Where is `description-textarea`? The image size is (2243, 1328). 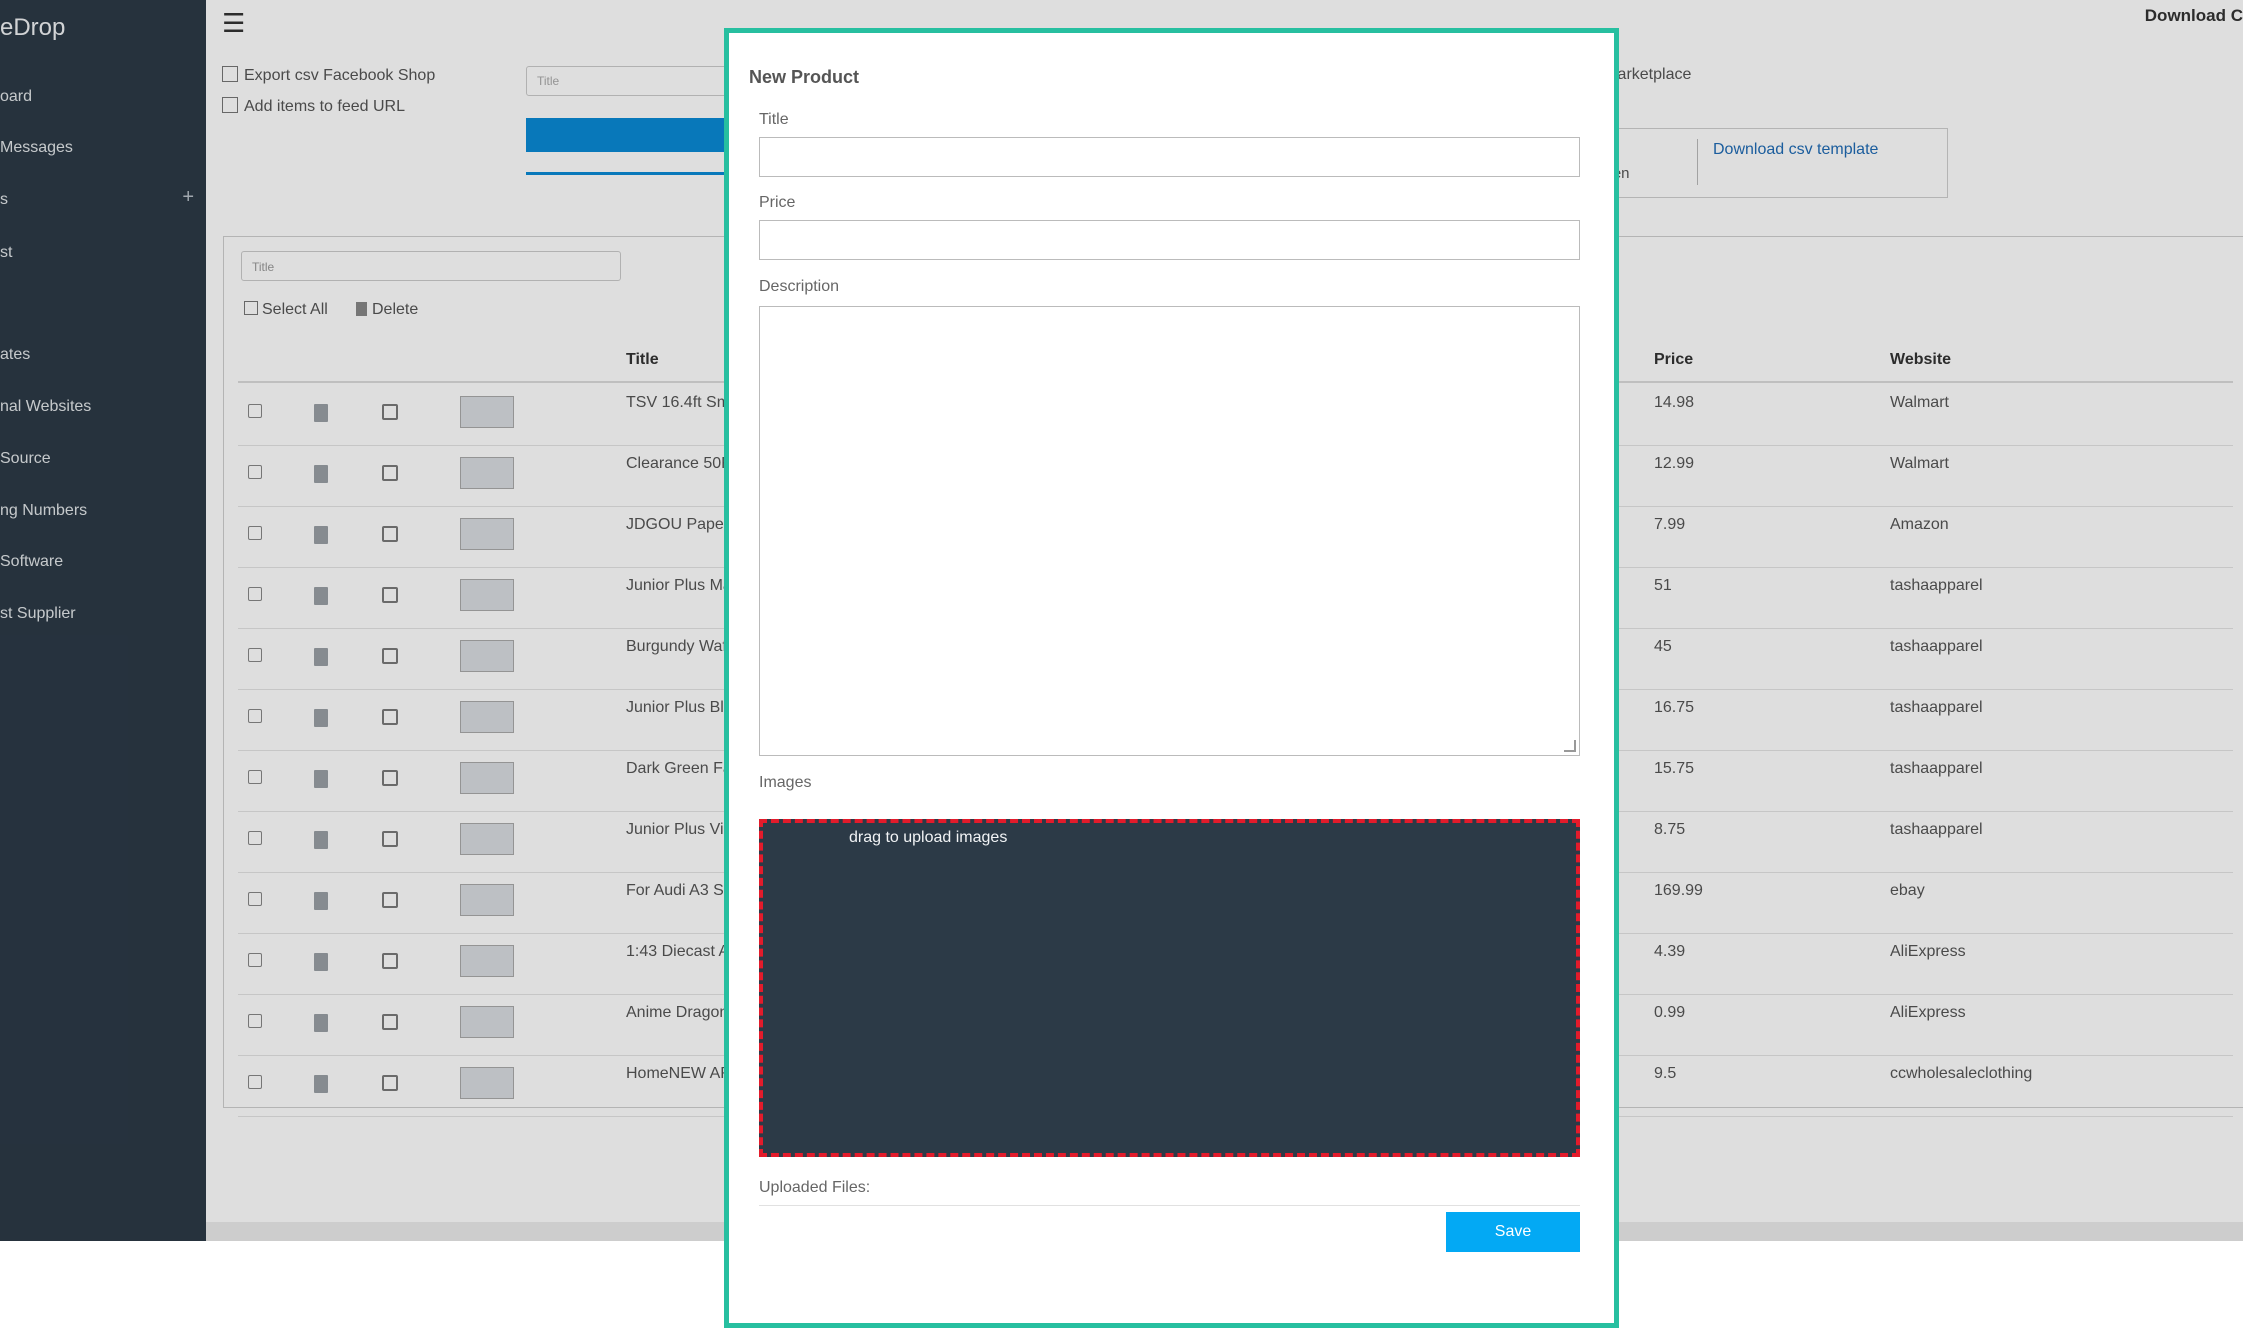
description-textarea is located at coordinates (1169, 531).